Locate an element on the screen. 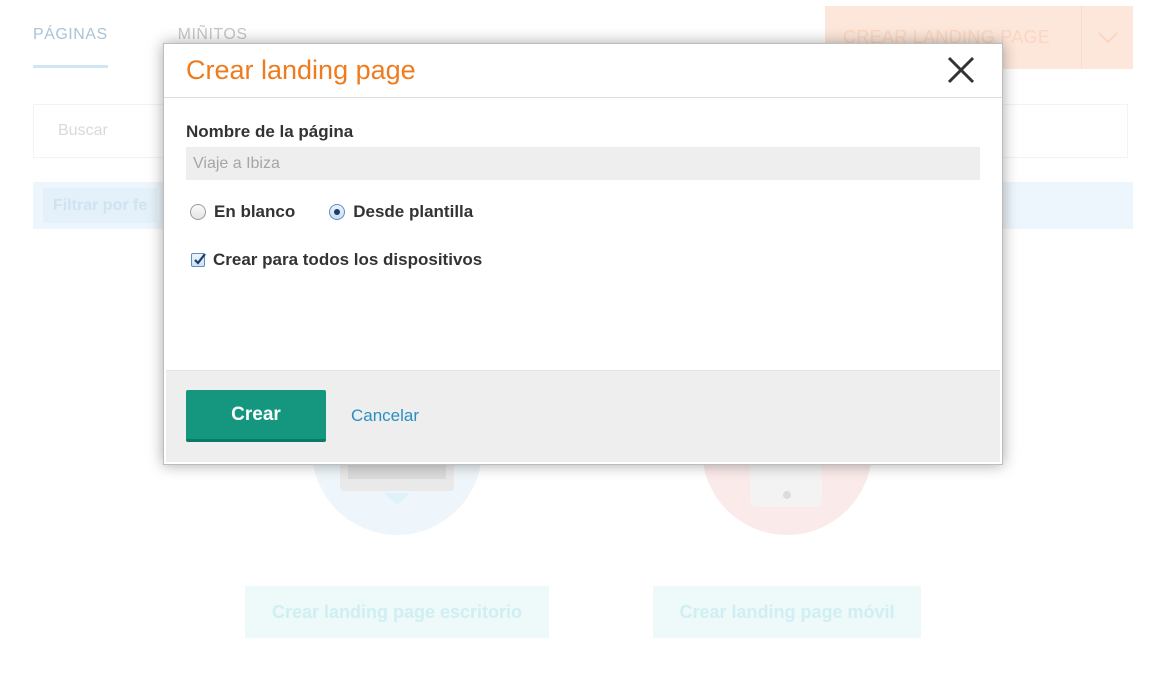 This screenshot has height=694, width=1166. radio-template-label: Desde plantilla is located at coordinates (413, 211).